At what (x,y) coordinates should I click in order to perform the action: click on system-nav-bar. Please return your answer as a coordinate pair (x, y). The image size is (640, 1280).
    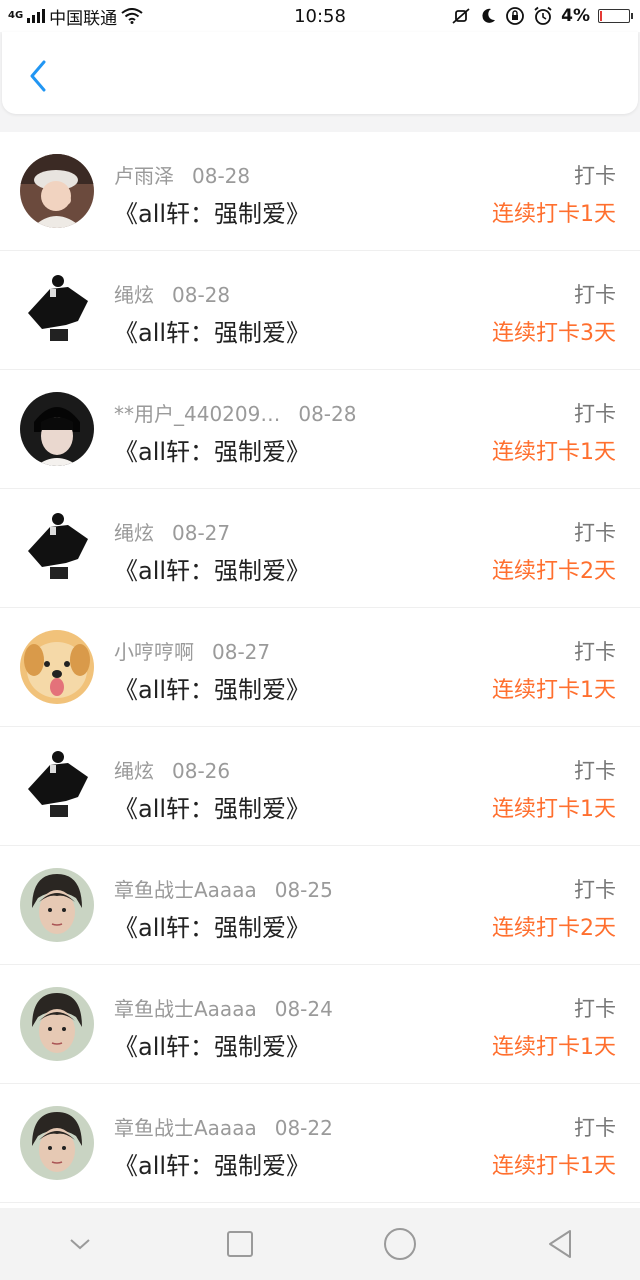
    Looking at the image, I should click on (320, 1244).